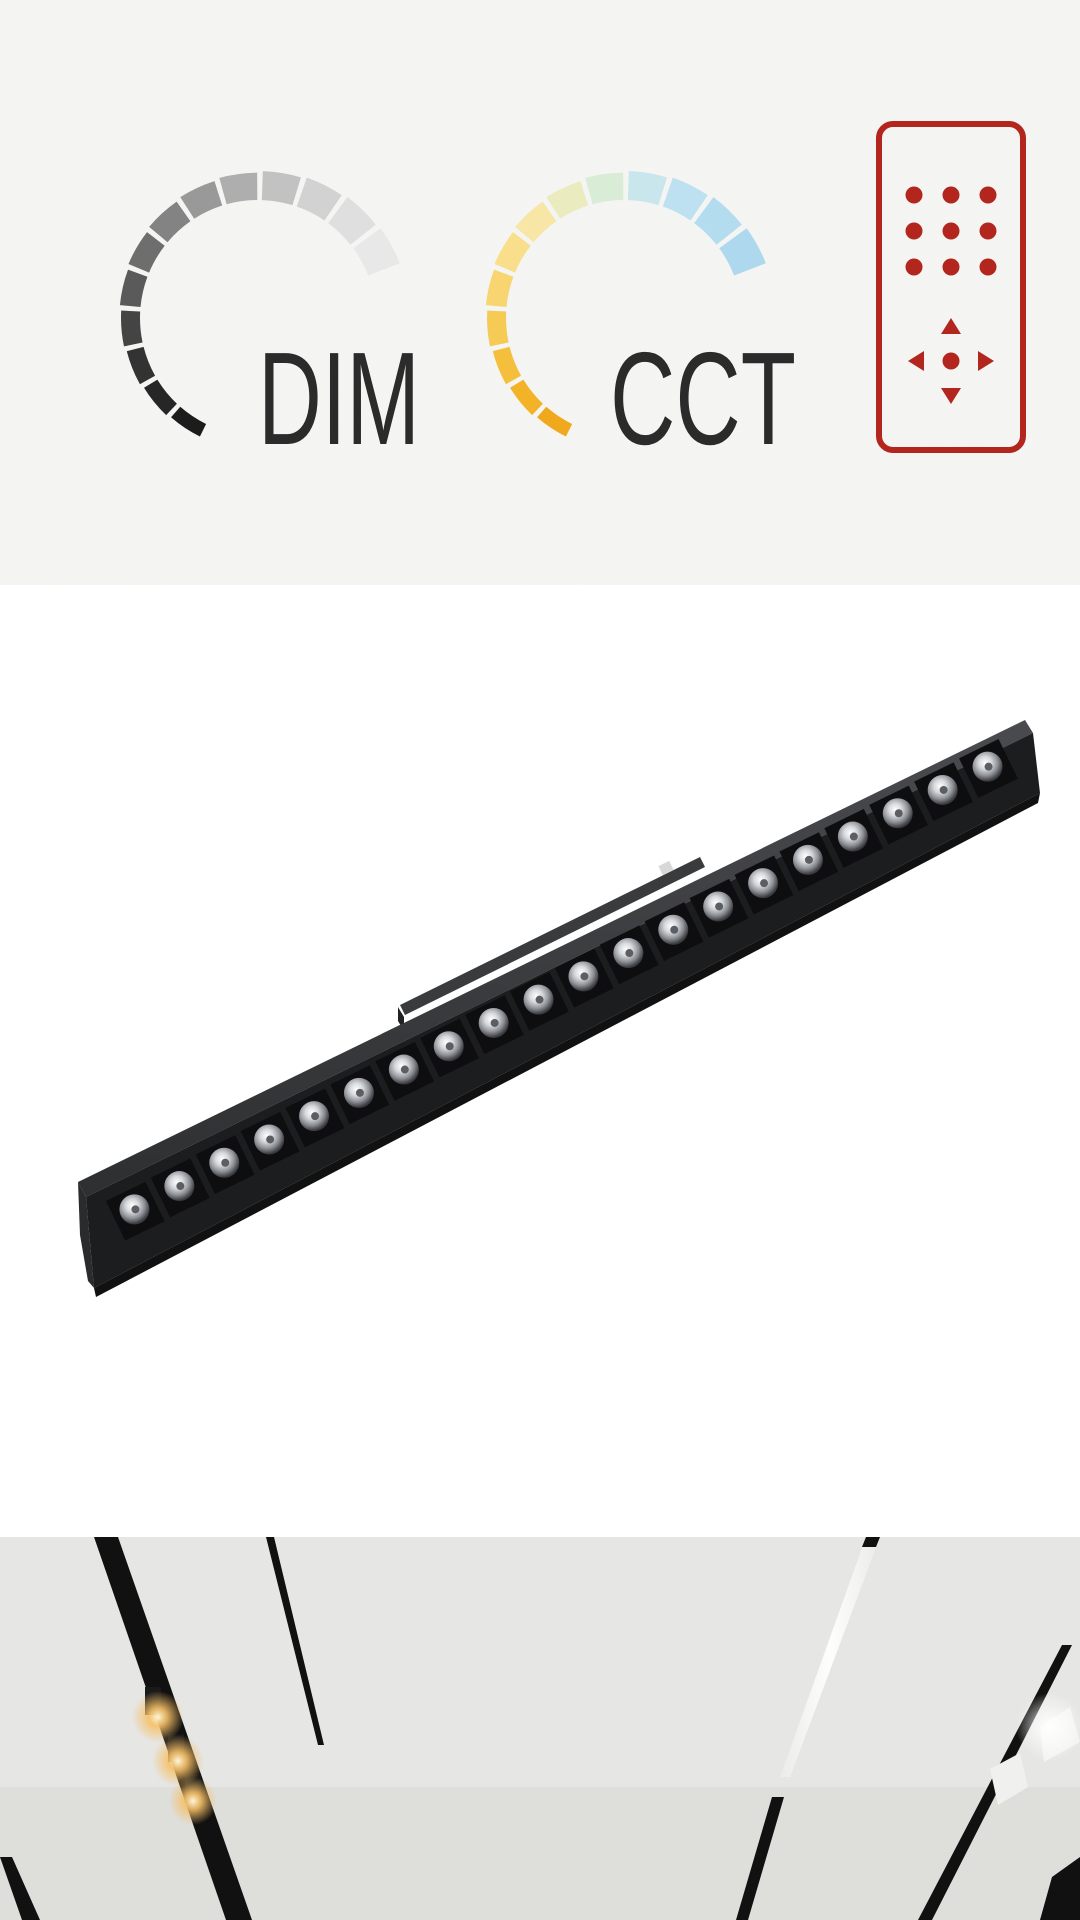  What do you see at coordinates (339, 398) in the screenshot?
I see `dim-label: DIM` at bounding box center [339, 398].